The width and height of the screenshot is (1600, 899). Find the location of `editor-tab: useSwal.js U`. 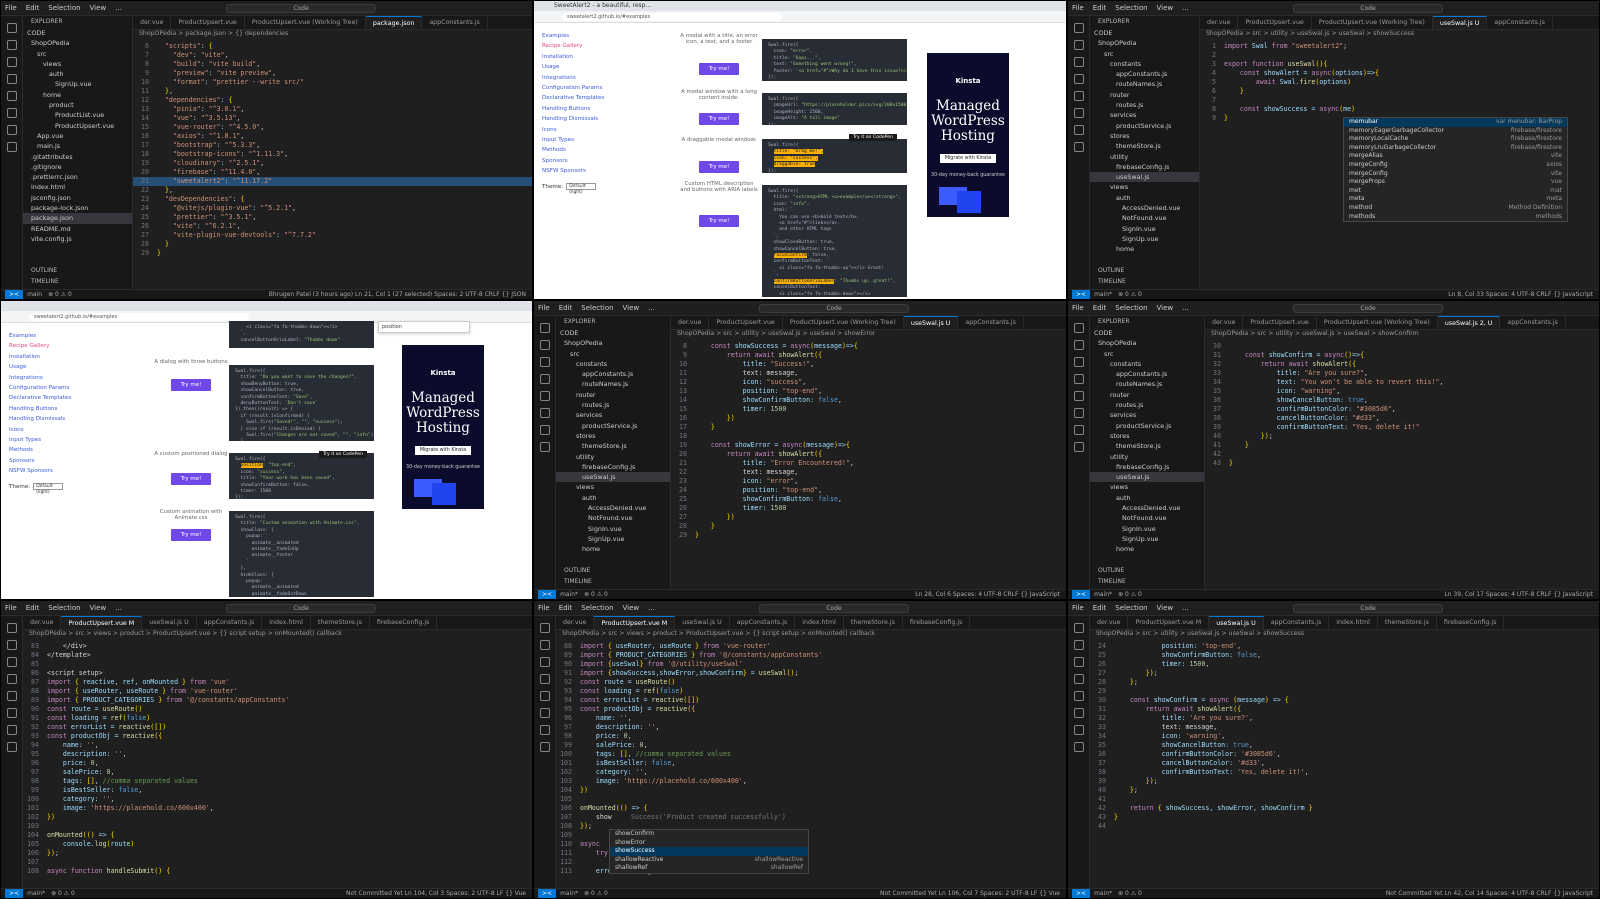

editor-tab: useSwal.js U is located at coordinates (931, 322).